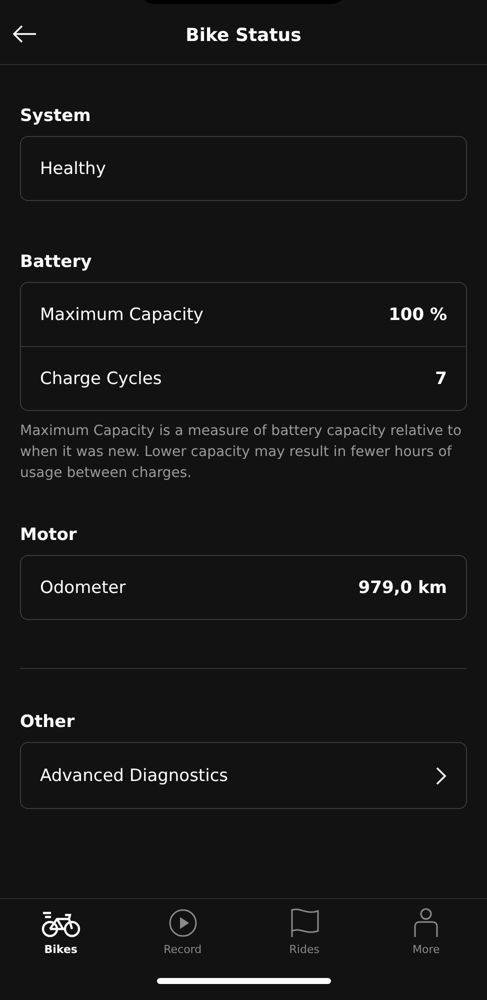 The height and width of the screenshot is (1000, 487). I want to click on menu-row: Advanced Diagnostics, so click(243, 775).